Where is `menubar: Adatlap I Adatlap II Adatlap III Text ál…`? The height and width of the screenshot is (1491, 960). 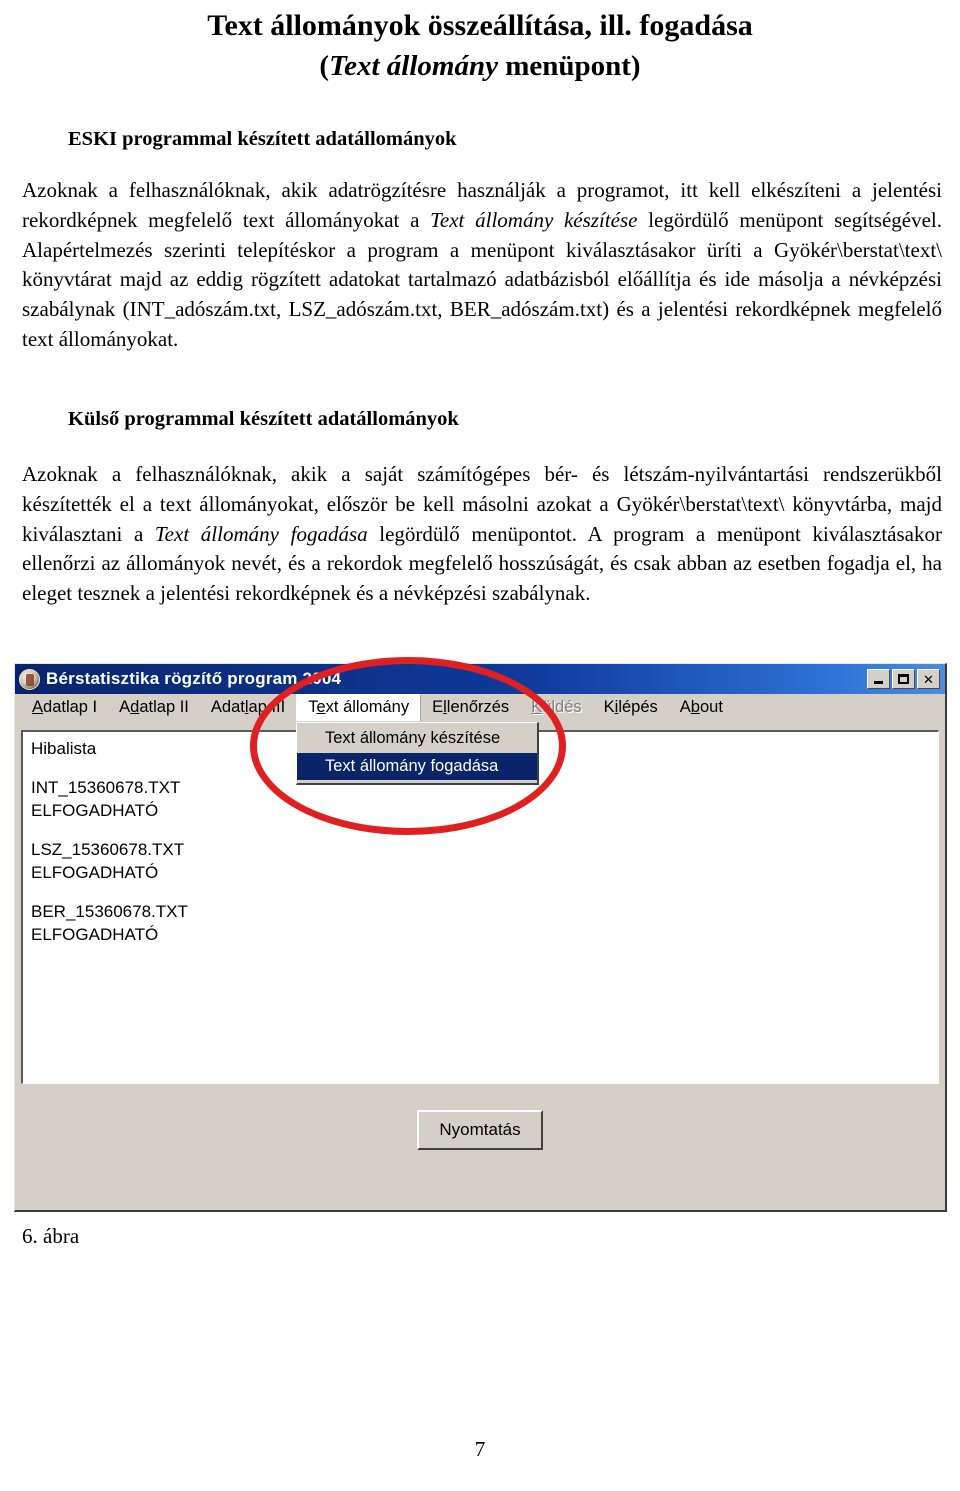
menubar: Adatlap I Adatlap II Adatlap III Text ál… is located at coordinates (480, 708).